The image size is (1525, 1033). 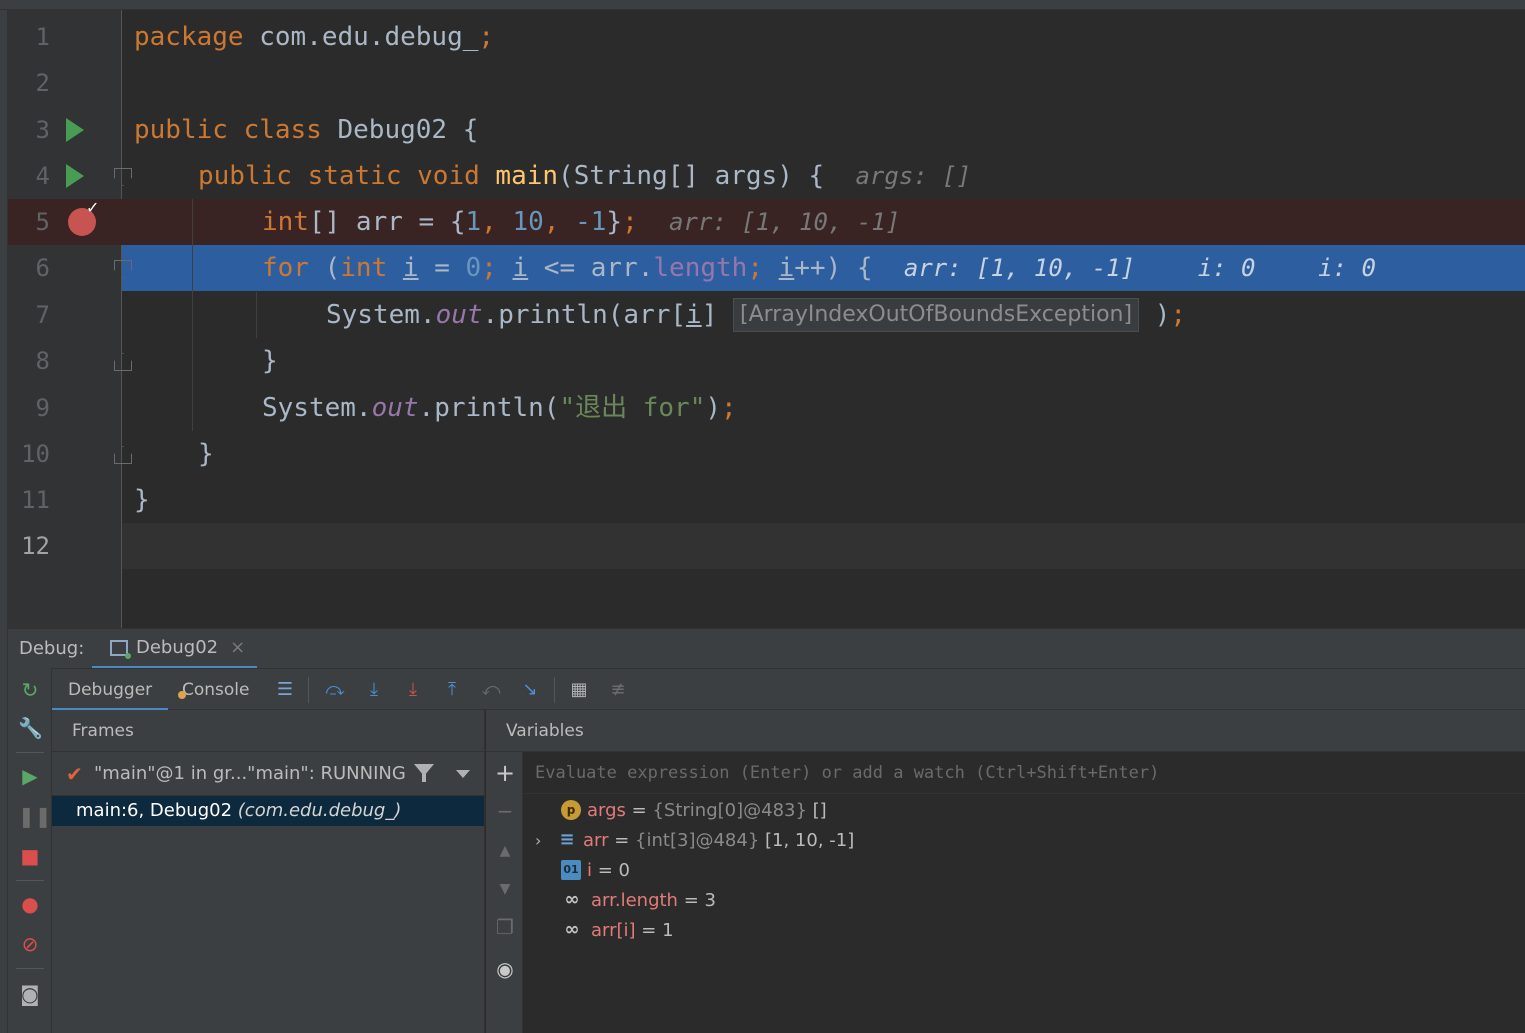 I want to click on line-number: 10, so click(x=35, y=454).